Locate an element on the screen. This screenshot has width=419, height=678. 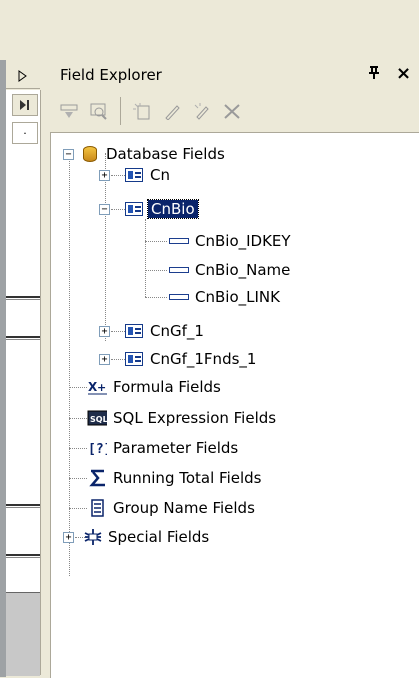
sigma-icon is located at coordinates (97, 478).